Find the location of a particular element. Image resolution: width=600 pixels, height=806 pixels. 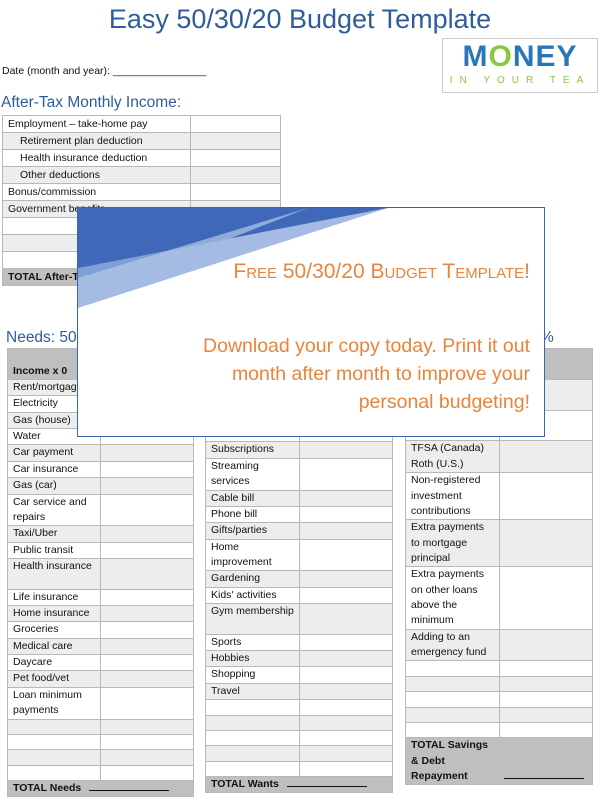

table-row: Gas (car) is located at coordinates (100, 486).